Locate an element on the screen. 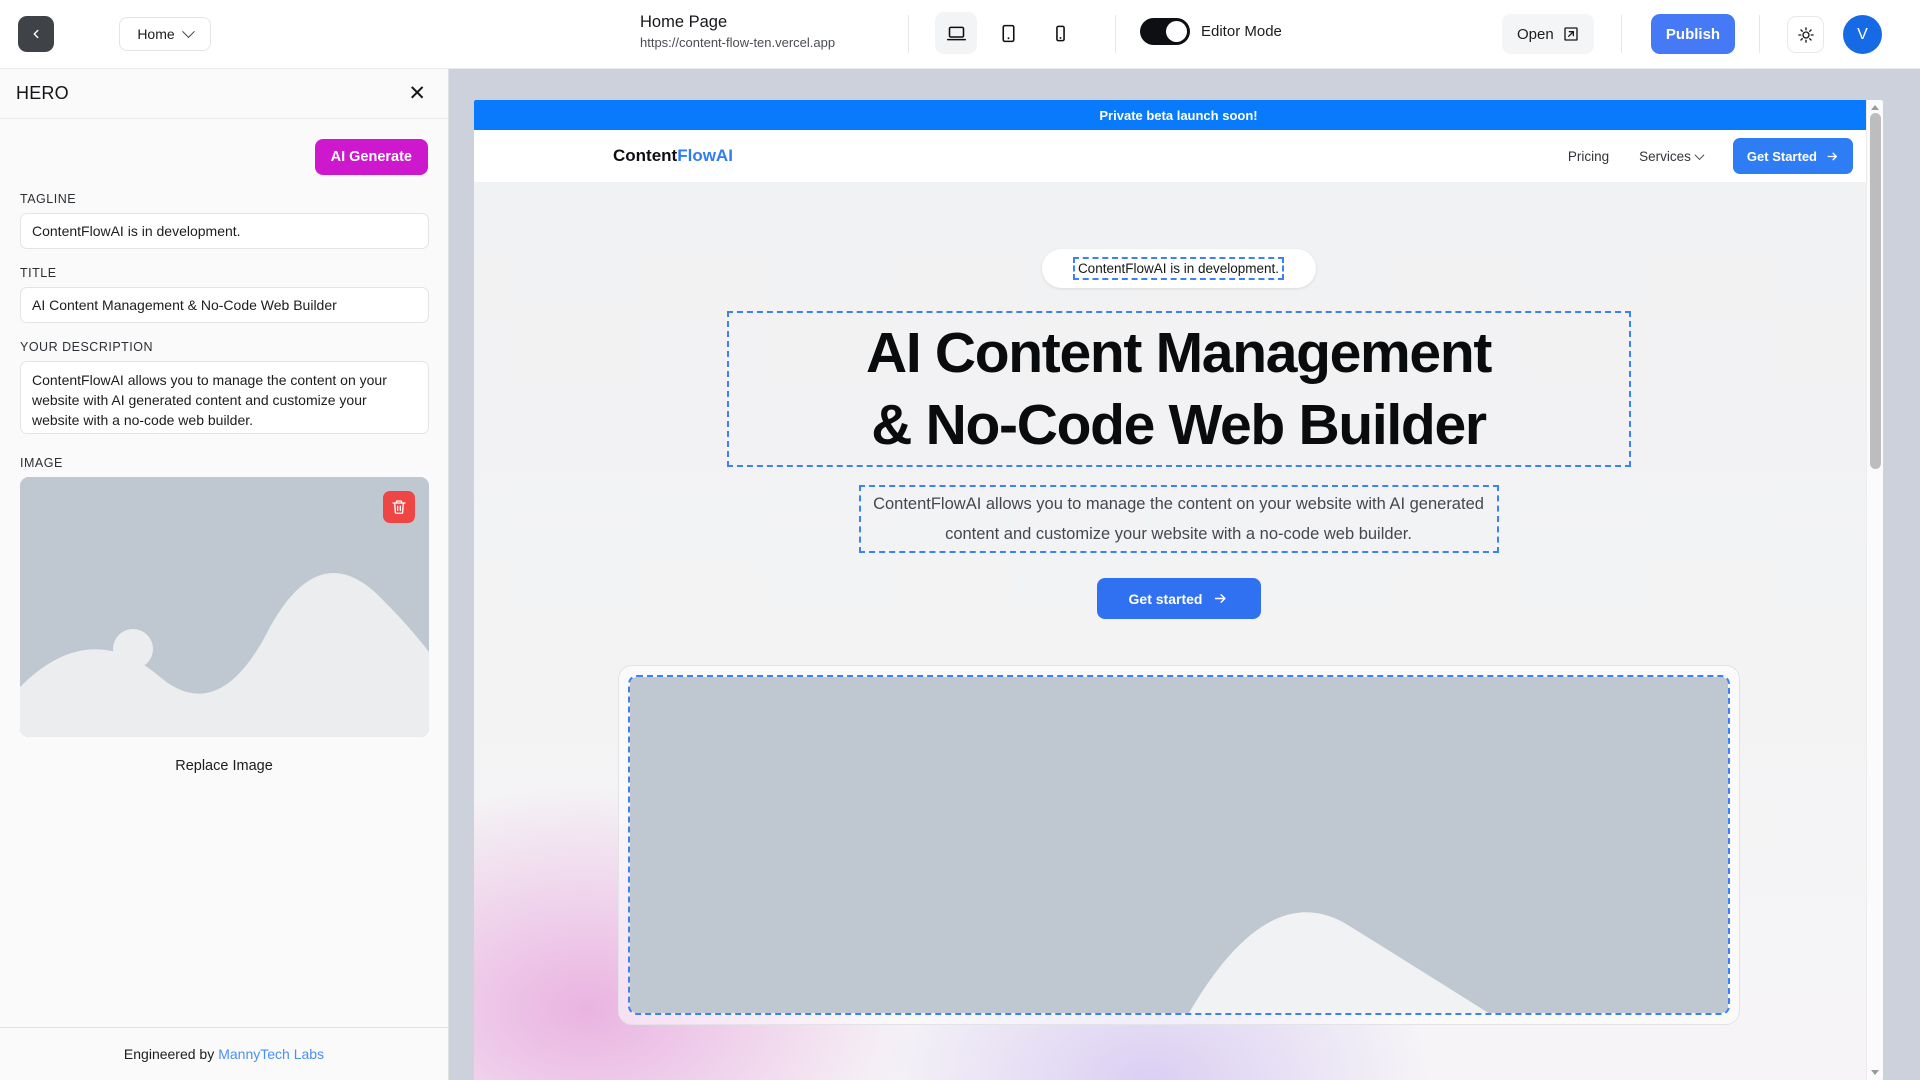  external-link-icon is located at coordinates (1571, 34).